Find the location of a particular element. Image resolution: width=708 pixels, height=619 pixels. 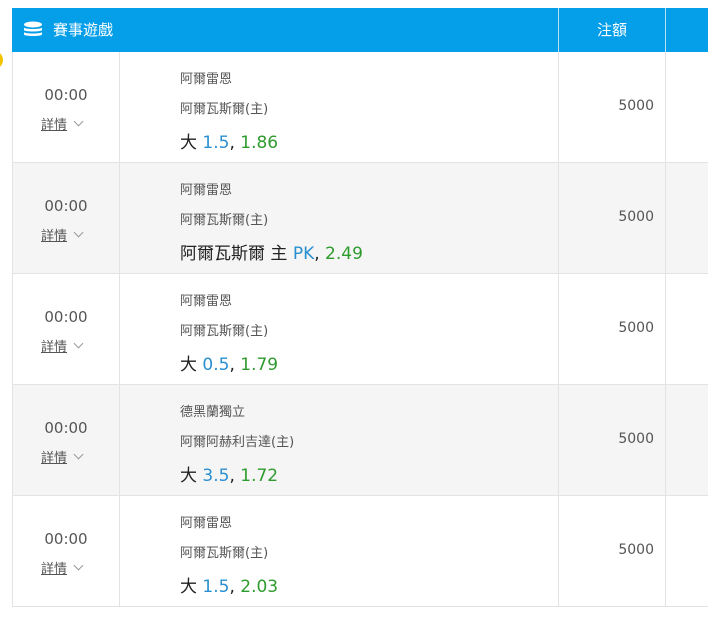

bet-prefix: 阿爾瓦斯爾 主 is located at coordinates (236, 254).